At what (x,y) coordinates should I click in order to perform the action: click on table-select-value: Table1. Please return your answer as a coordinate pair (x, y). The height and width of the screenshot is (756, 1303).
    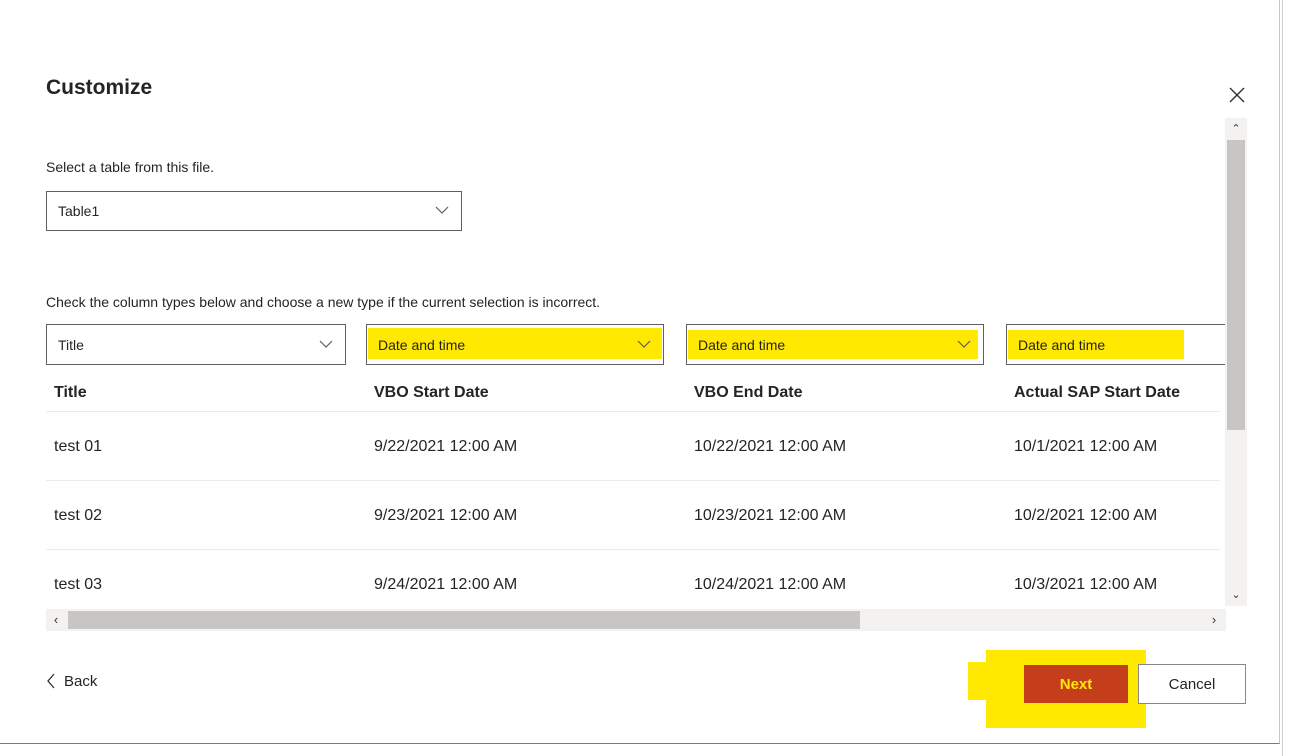
    Looking at the image, I should click on (79, 211).